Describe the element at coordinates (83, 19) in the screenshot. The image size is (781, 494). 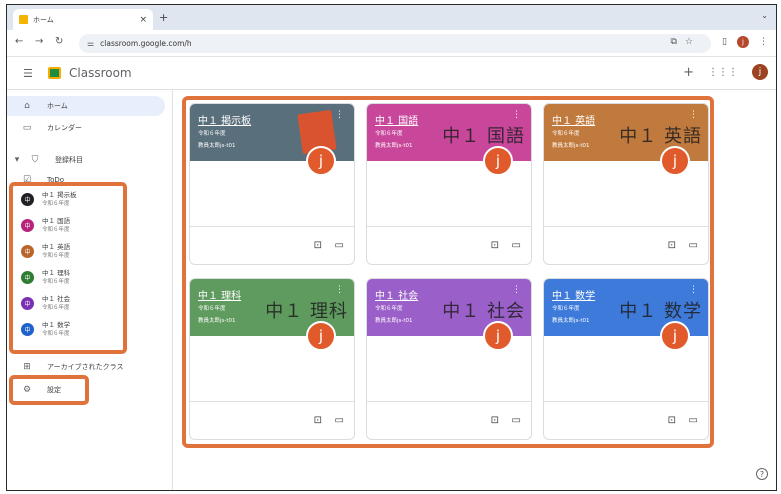
I see `browser-tab: ホーム ×` at that location.